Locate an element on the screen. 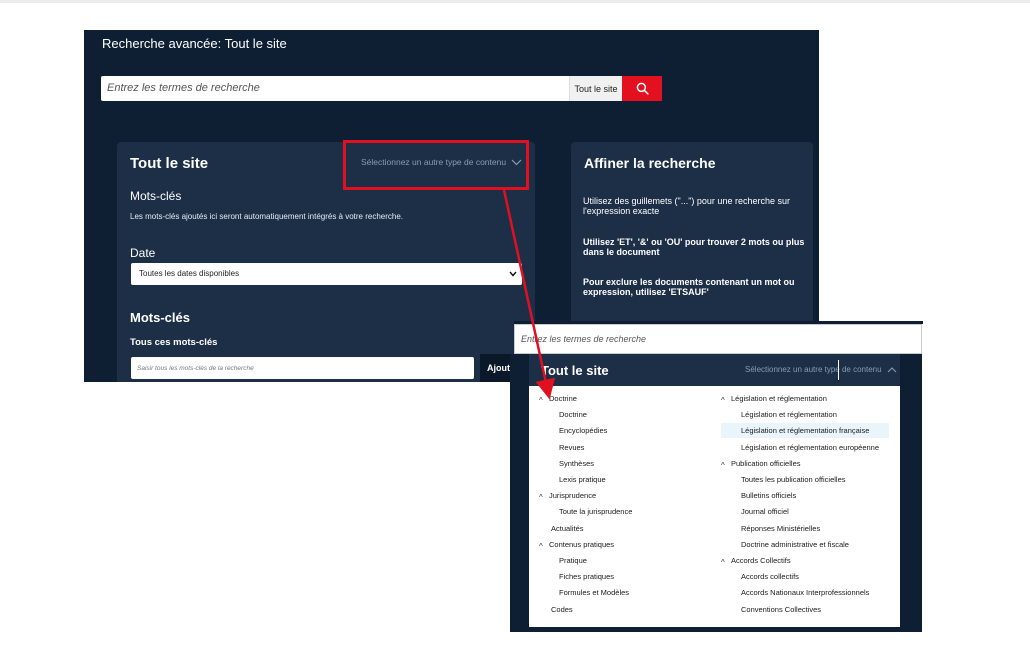 The height and width of the screenshot is (670, 1030). content-type-selector: Sélectionnez un autre type de contenu is located at coordinates (821, 369).